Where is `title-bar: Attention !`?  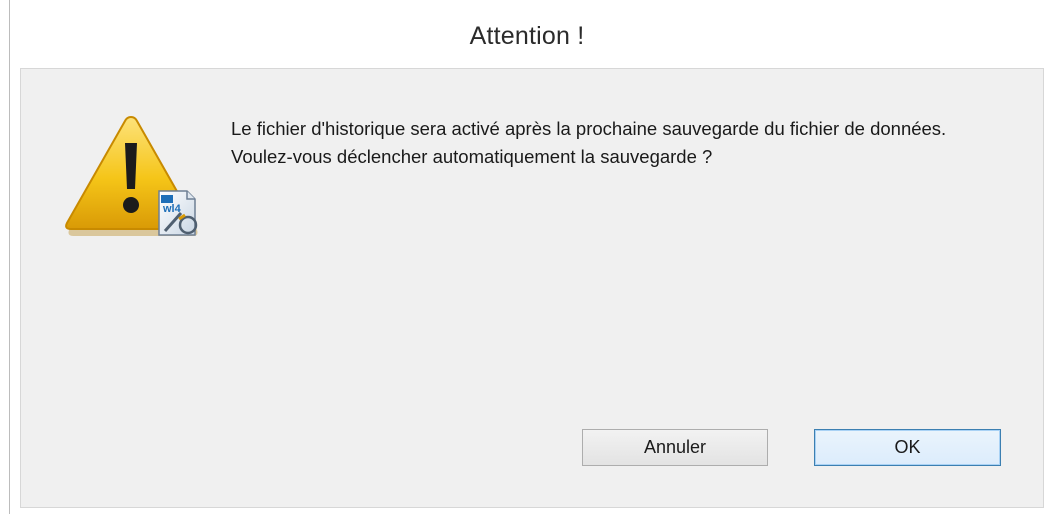
title-bar: Attention ! is located at coordinates (527, 34).